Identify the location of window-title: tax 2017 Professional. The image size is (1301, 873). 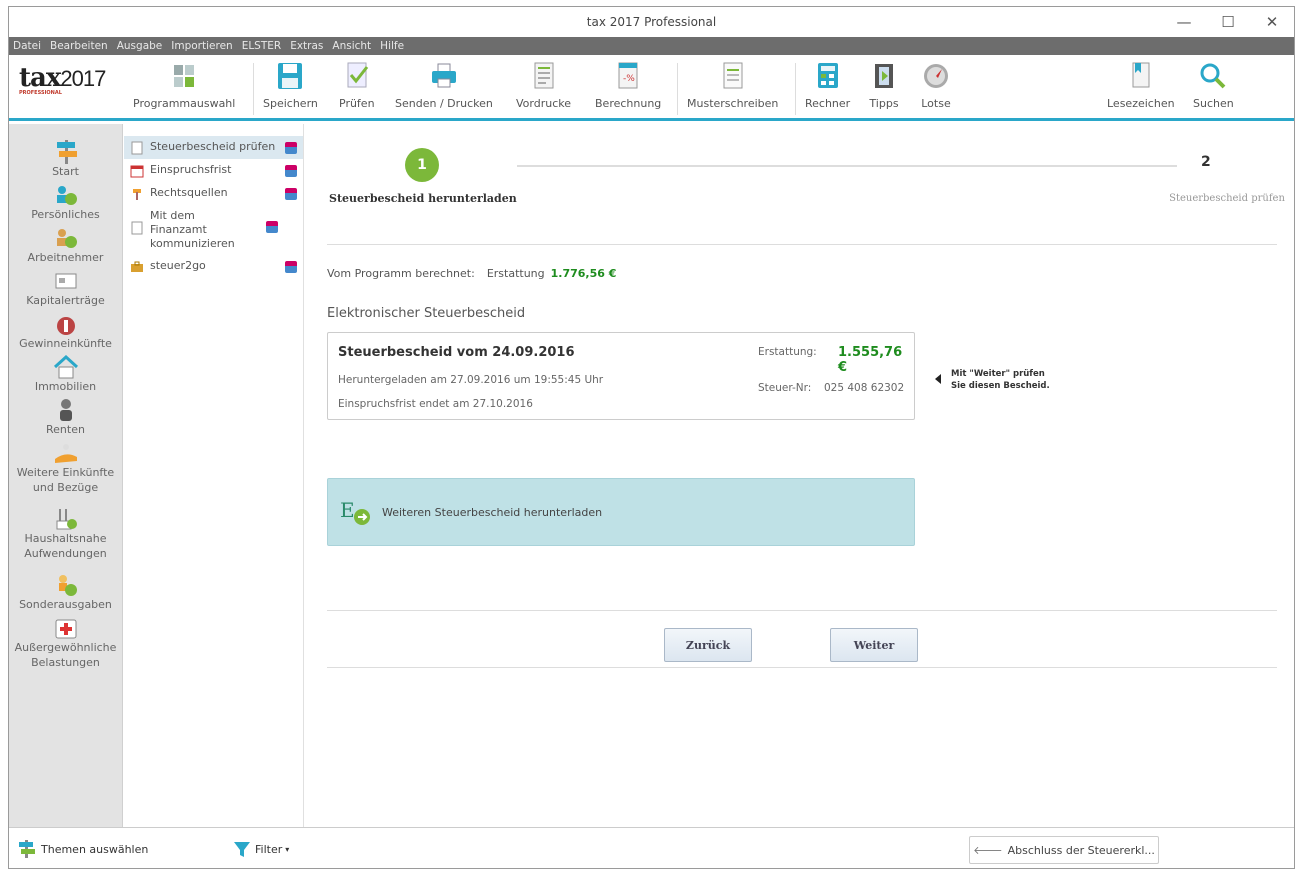
(651, 22).